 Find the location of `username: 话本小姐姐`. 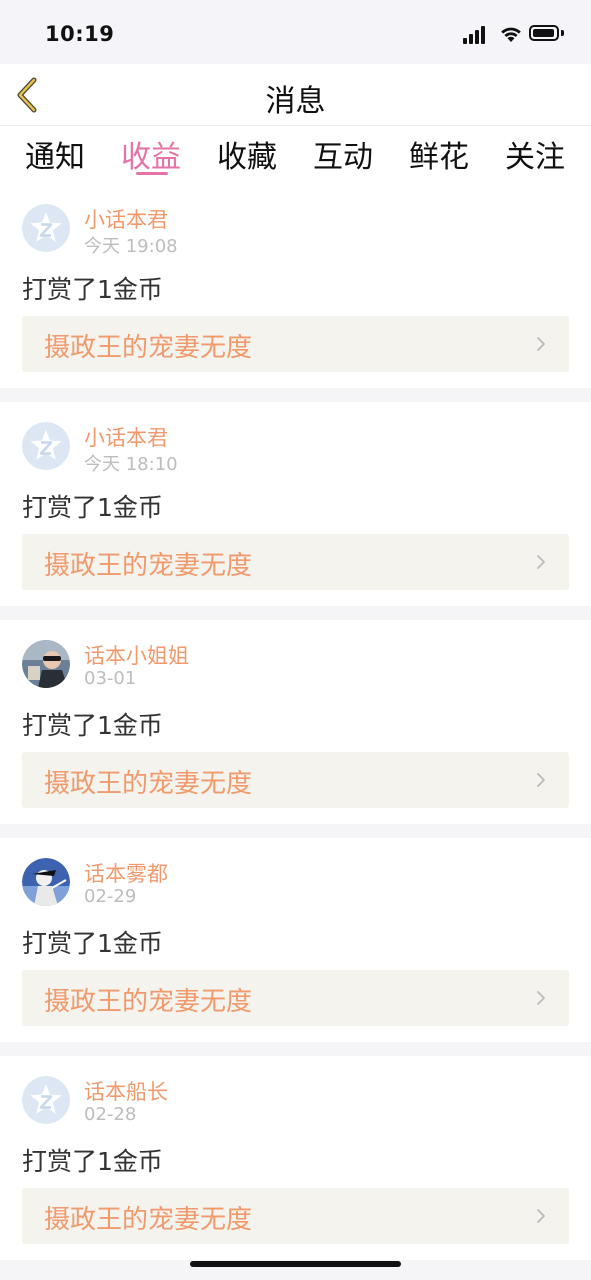

username: 话本小姐姐 is located at coordinates (136, 655).